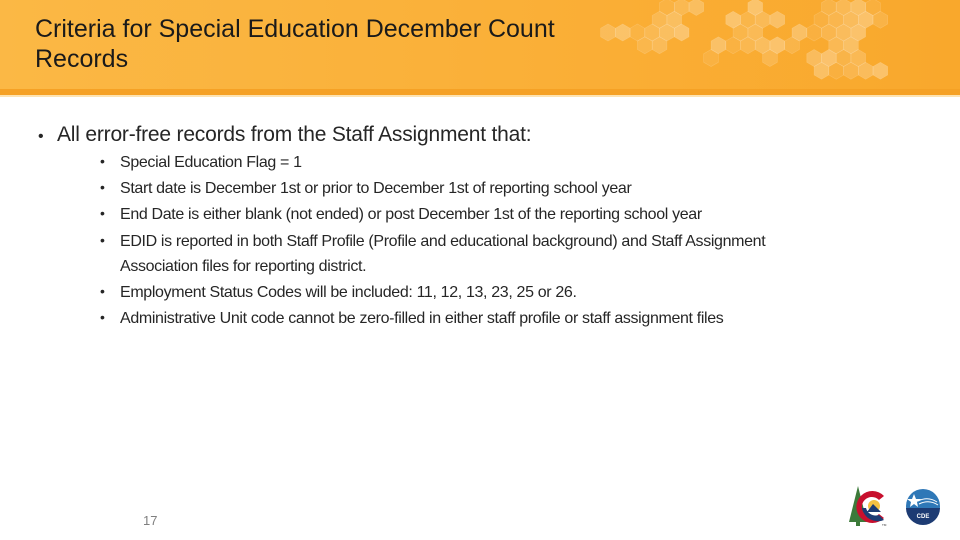 The width and height of the screenshot is (960, 540). What do you see at coordinates (923, 507) in the screenshot?
I see `cde-seal-icon: CDE` at bounding box center [923, 507].